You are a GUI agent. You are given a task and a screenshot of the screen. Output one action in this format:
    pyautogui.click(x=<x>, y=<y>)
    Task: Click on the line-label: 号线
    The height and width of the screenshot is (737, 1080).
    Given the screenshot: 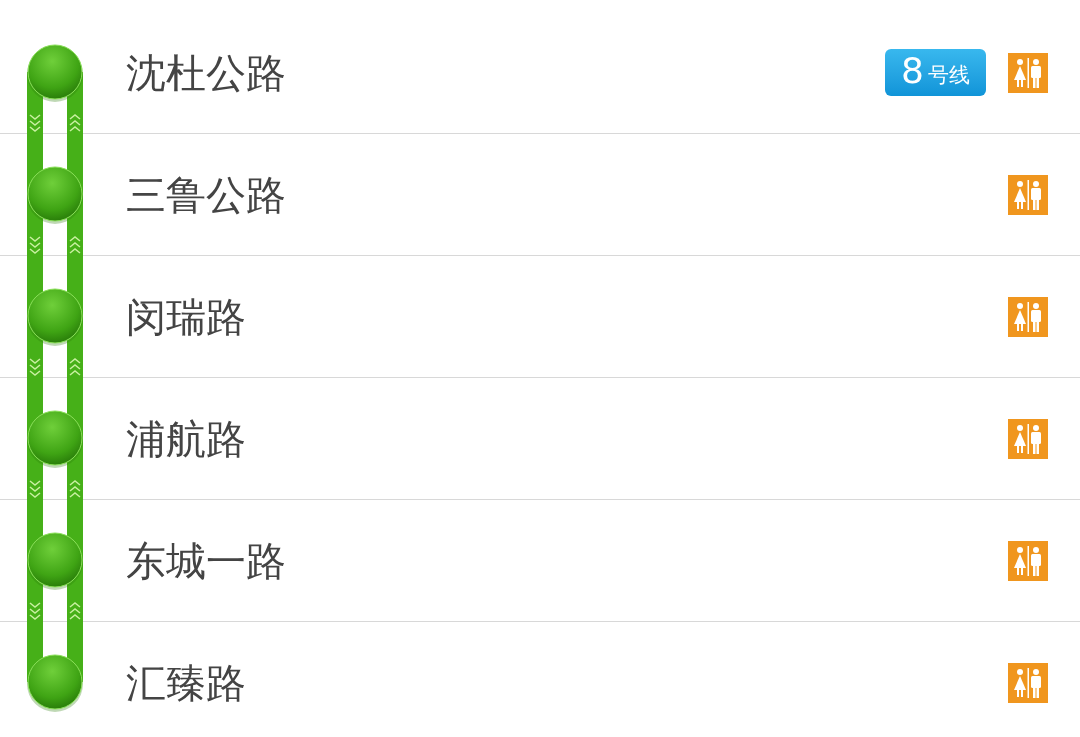 What is the action you would take?
    pyautogui.click(x=949, y=77)
    